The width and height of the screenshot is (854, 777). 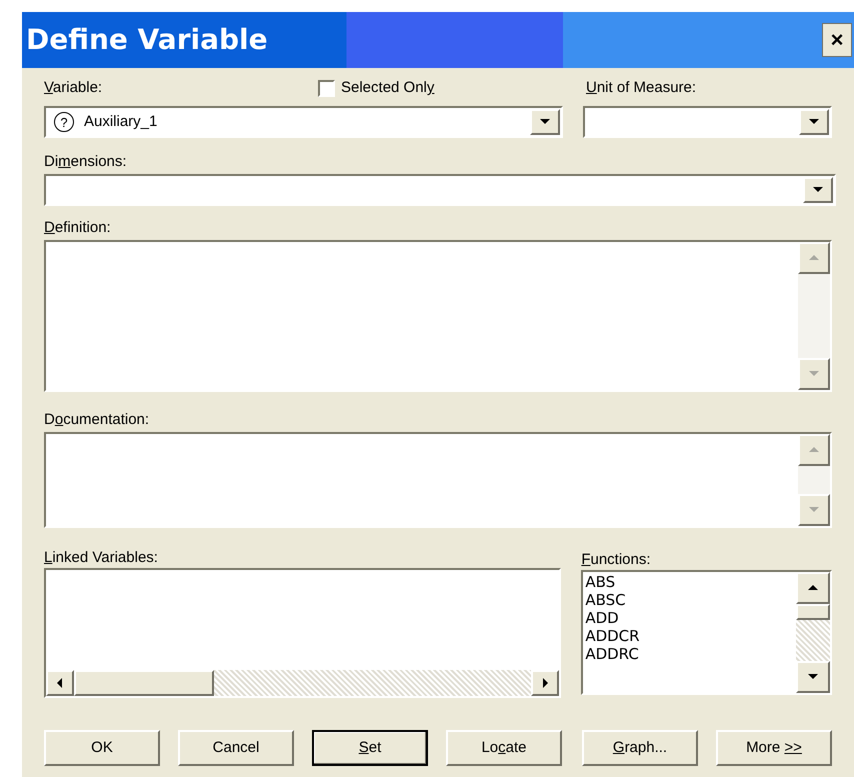 I want to click on vertical-scrollbar, so click(x=813, y=632).